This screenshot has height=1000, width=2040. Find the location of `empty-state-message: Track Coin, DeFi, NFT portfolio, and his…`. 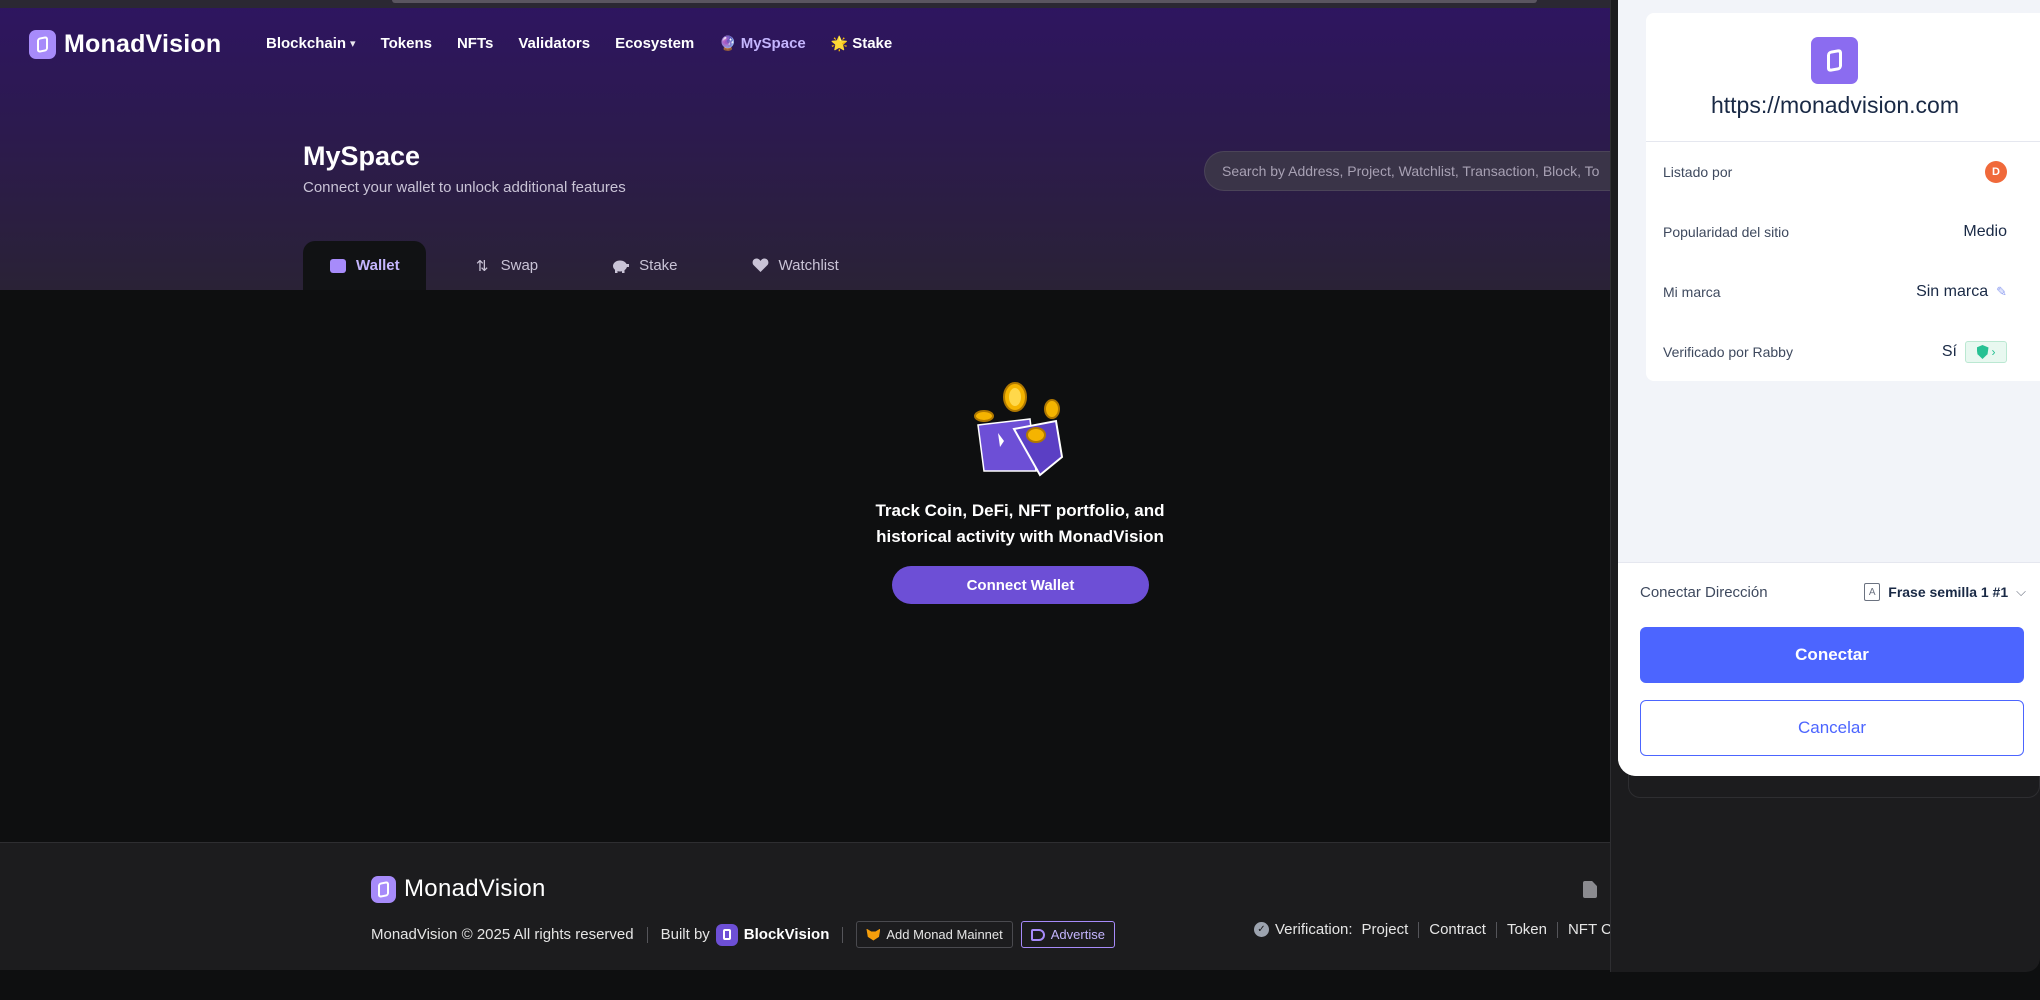

empty-state-message: Track Coin, DeFi, NFT portfolio, and his… is located at coordinates (1020, 524).